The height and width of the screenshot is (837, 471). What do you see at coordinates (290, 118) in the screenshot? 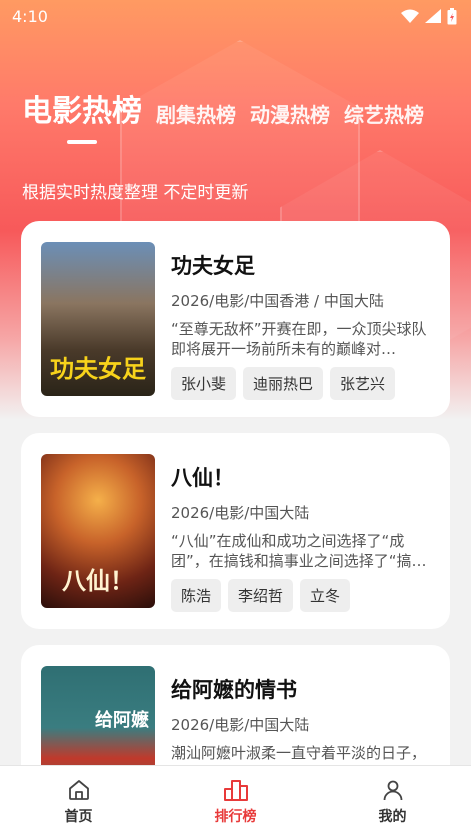
I see `tab-anime: 动漫热榜` at bounding box center [290, 118].